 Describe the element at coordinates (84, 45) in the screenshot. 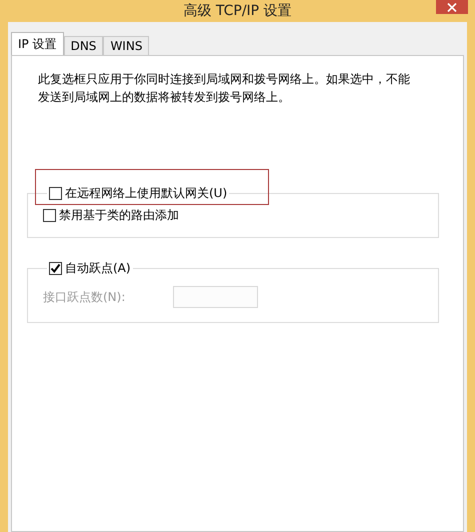

I see `tab: DNS` at that location.